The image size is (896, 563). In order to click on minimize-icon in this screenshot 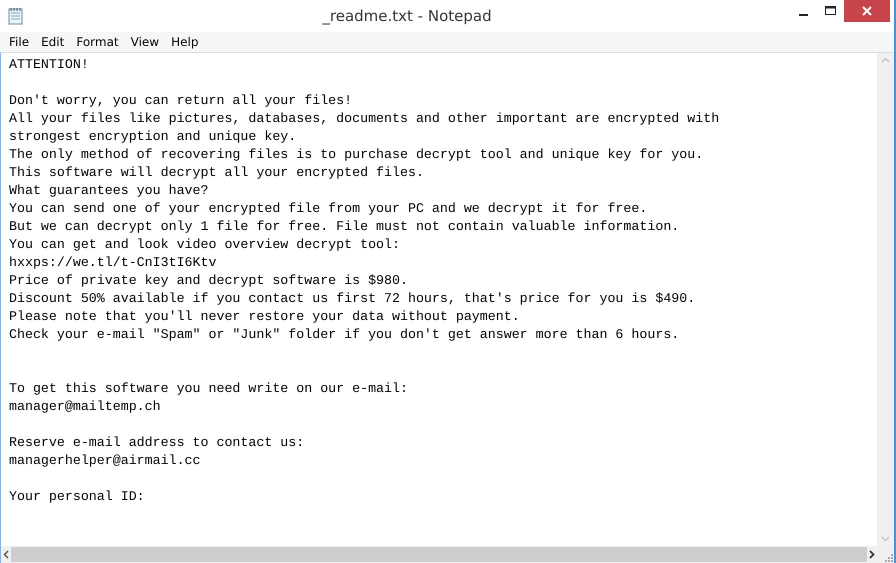, I will do `click(803, 15)`.